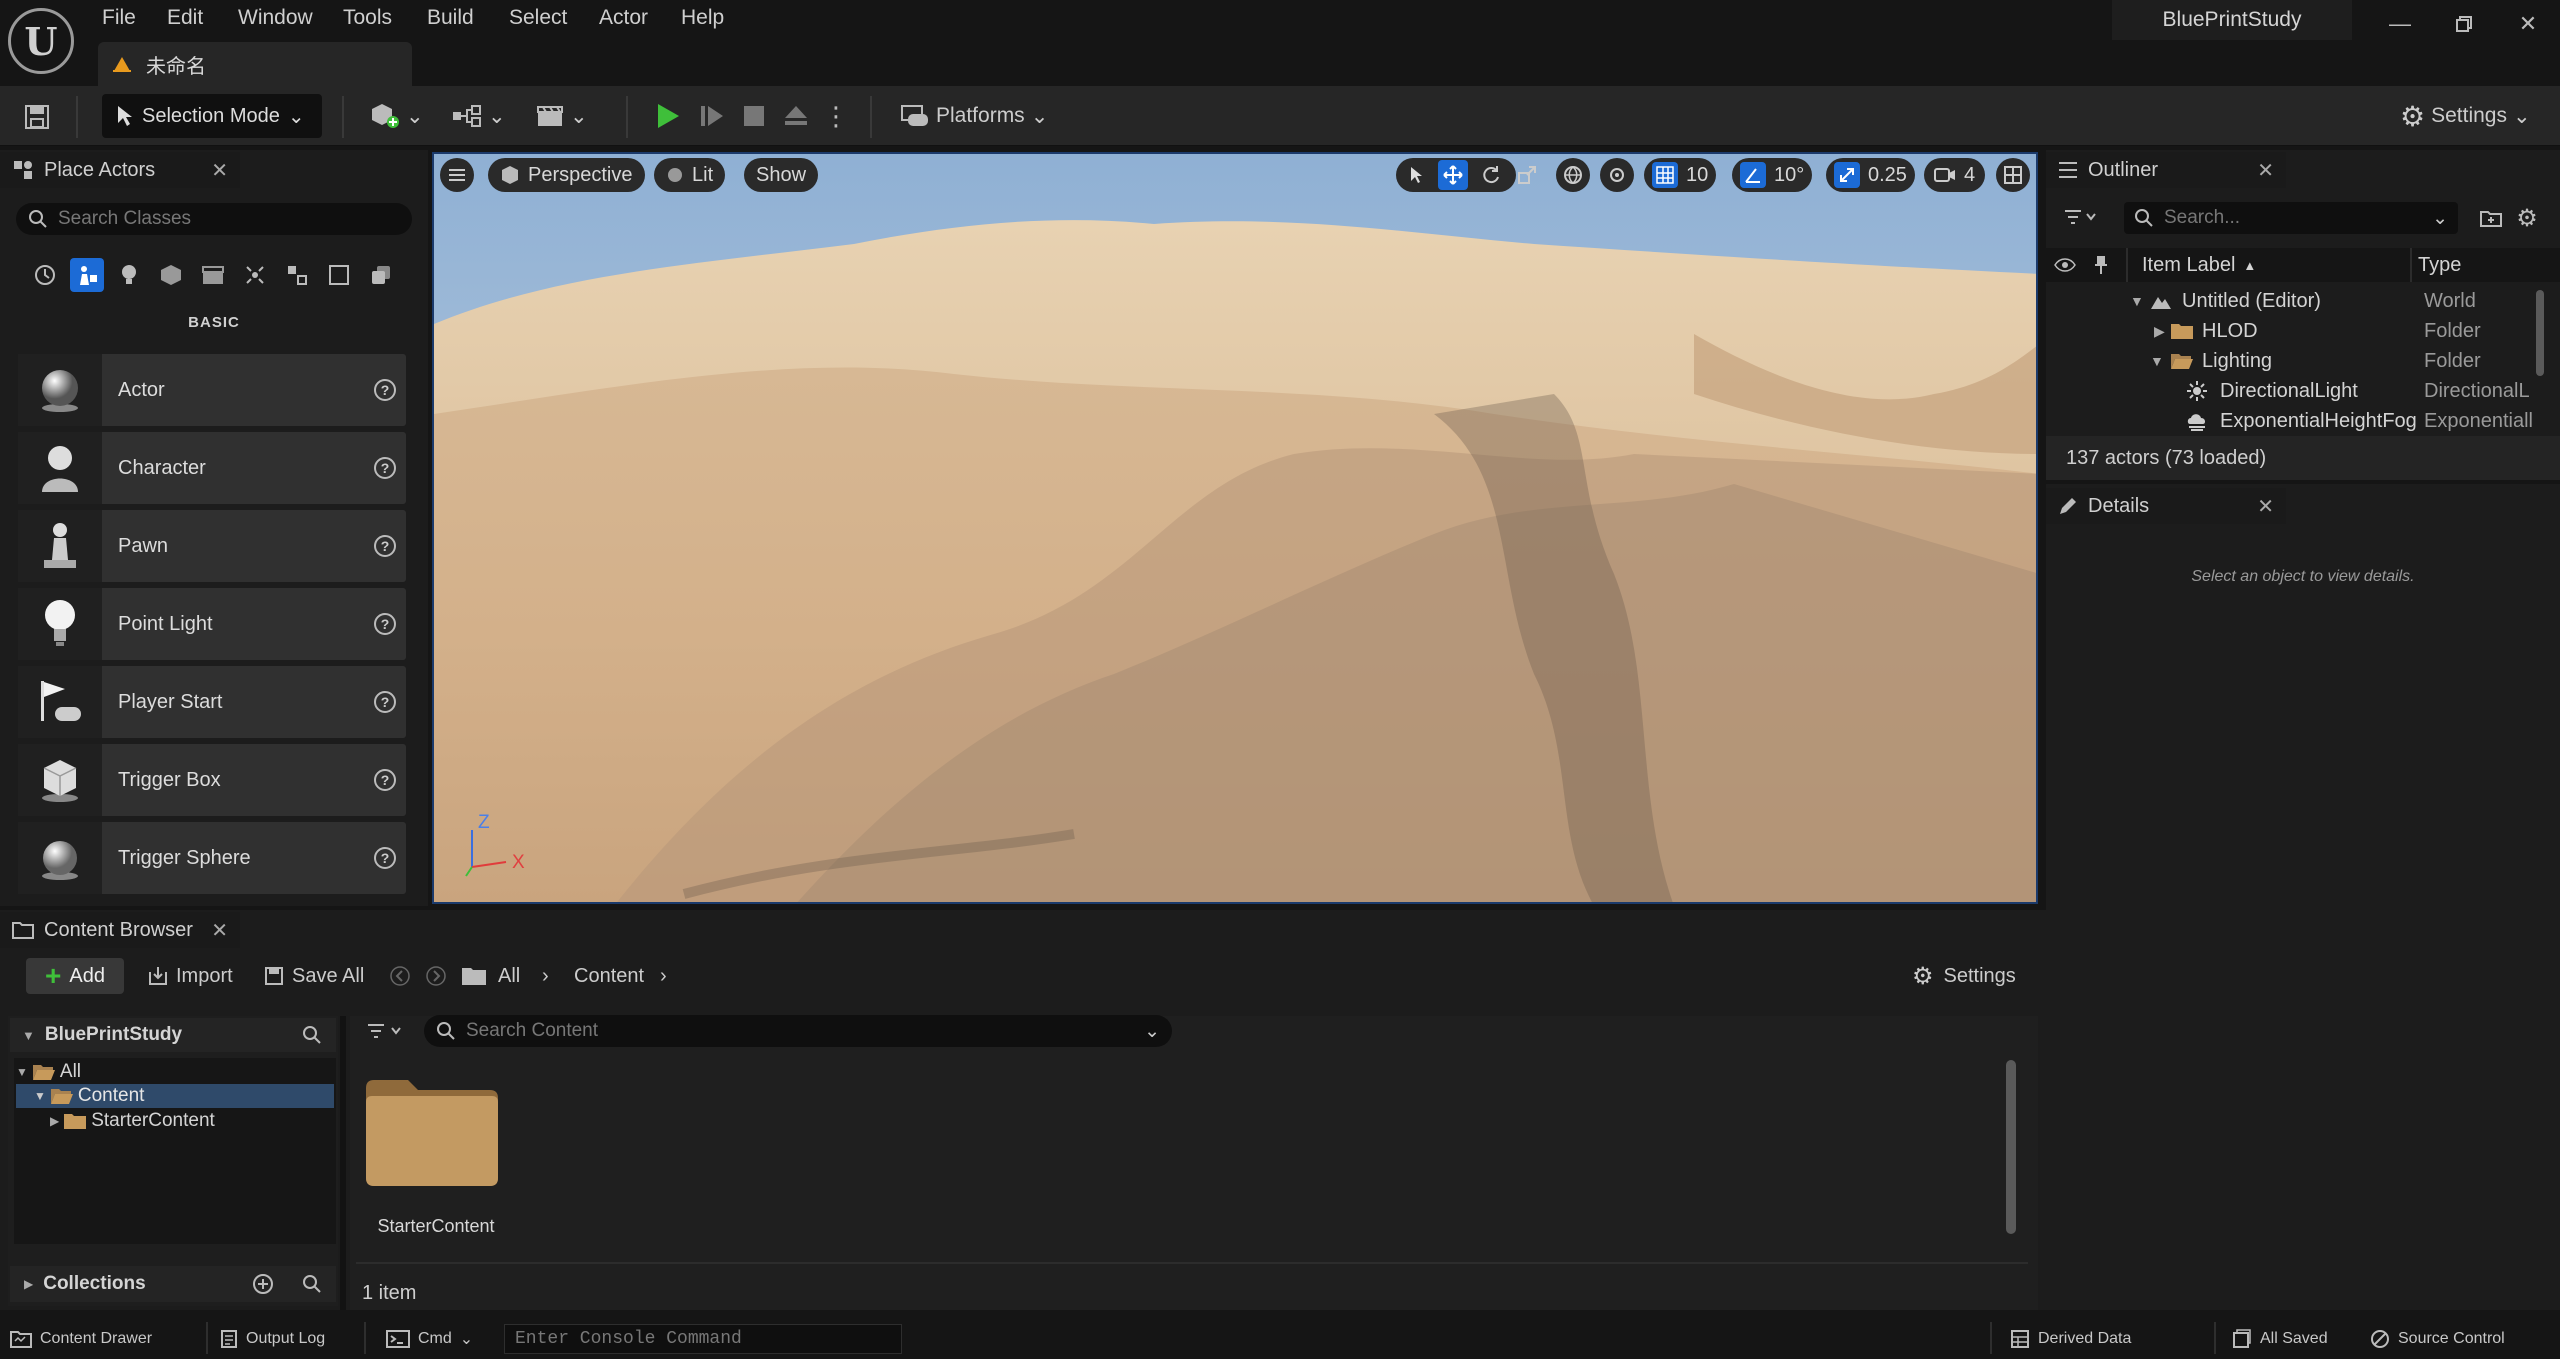  What do you see at coordinates (2437, 1338) in the screenshot?
I see `source-control-button: Source Control` at bounding box center [2437, 1338].